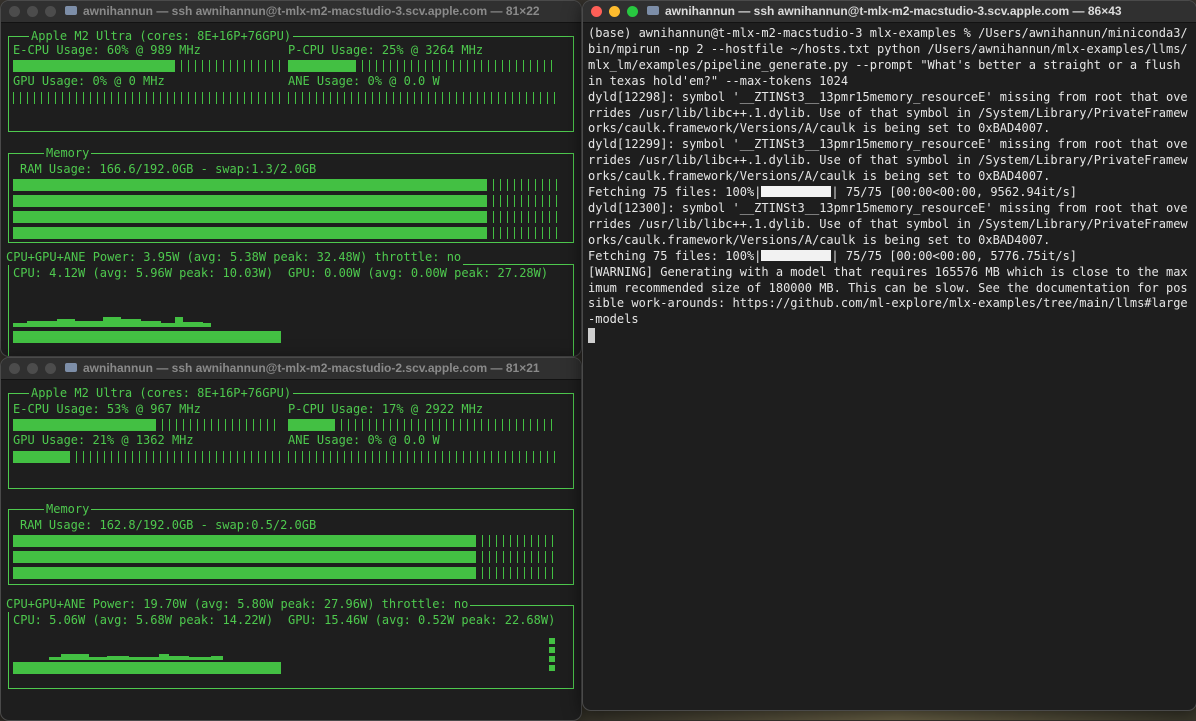 This screenshot has height=721, width=1196. I want to click on fetch-progress-stats: | 75/75 [00:00<00:00, 9562.94it/s], so click(954, 192).